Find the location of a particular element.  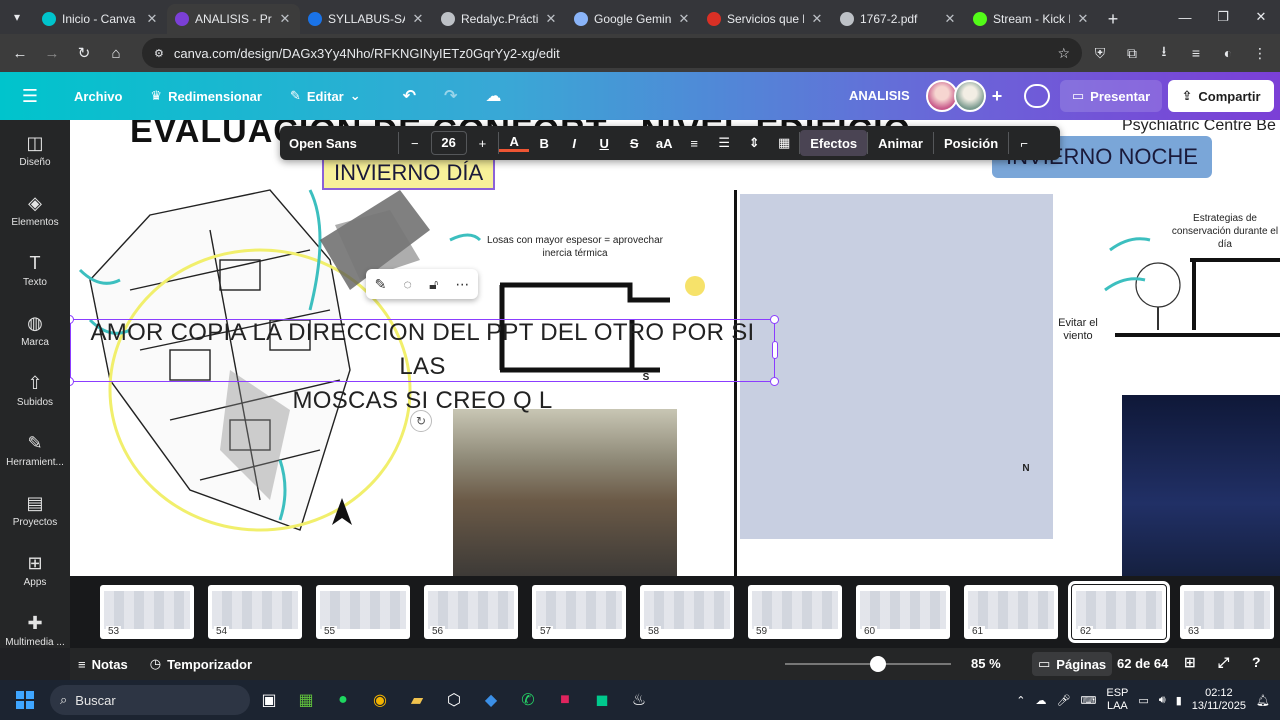

bold-icon: B is located at coordinates (544, 143).